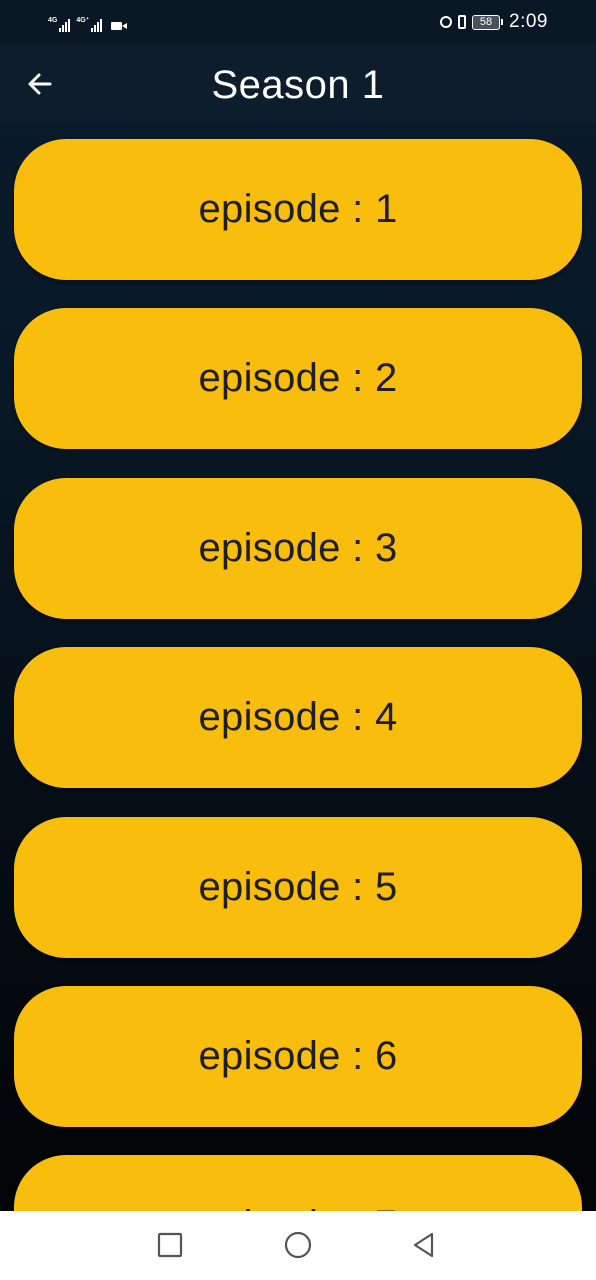 Image resolution: width=596 pixels, height=1280 pixels. I want to click on episode-label: episode : 3, so click(298, 548).